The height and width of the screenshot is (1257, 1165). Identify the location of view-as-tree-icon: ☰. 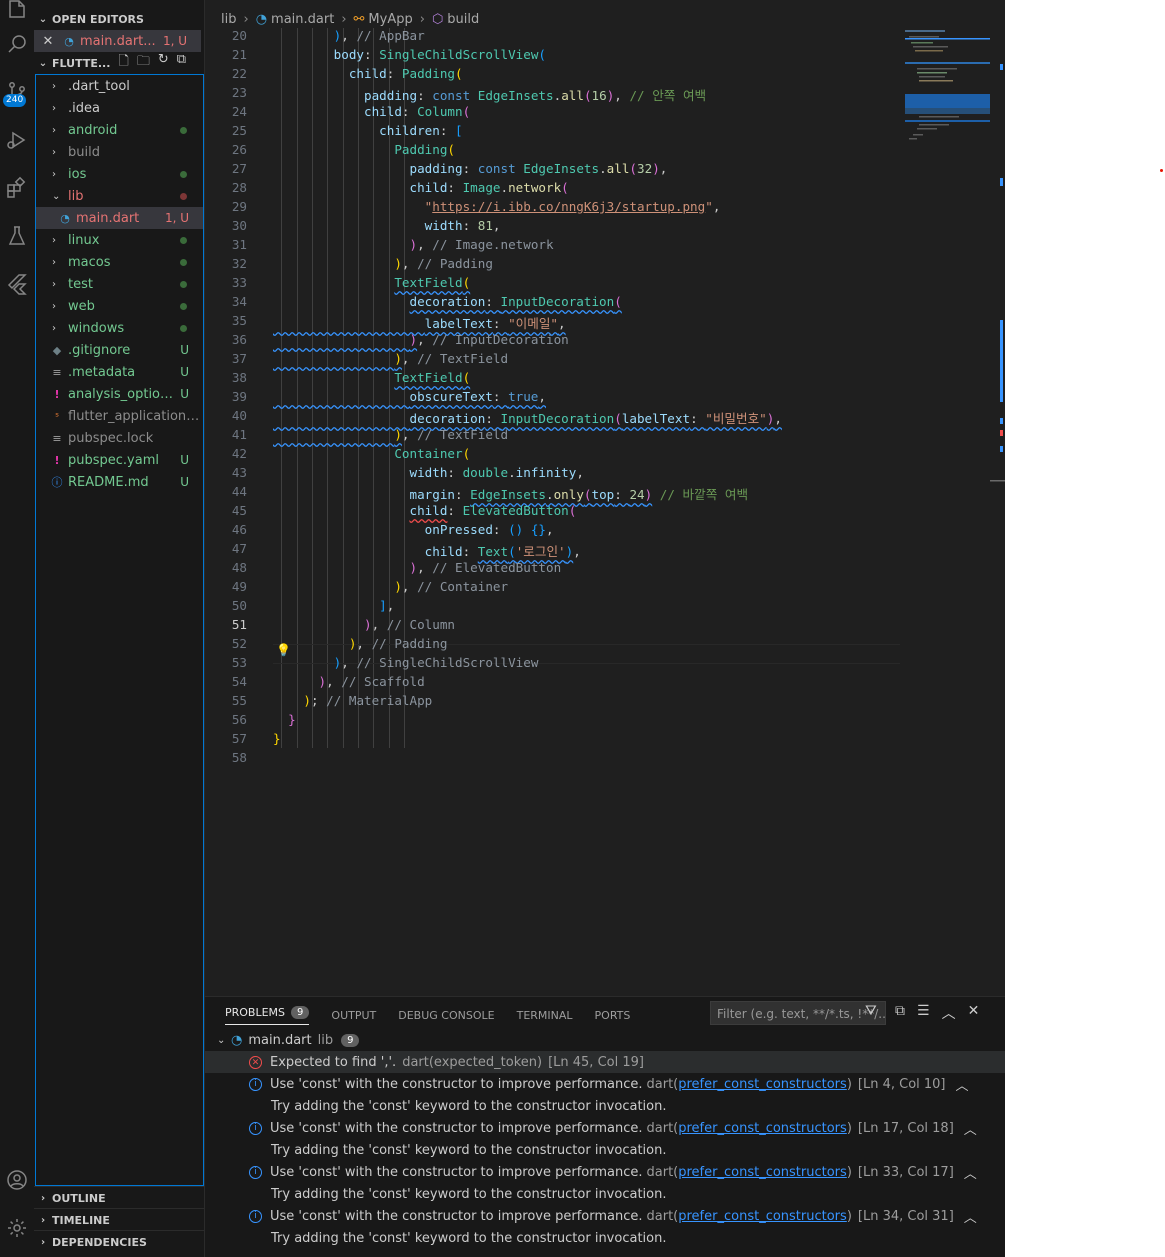
(923, 1013).